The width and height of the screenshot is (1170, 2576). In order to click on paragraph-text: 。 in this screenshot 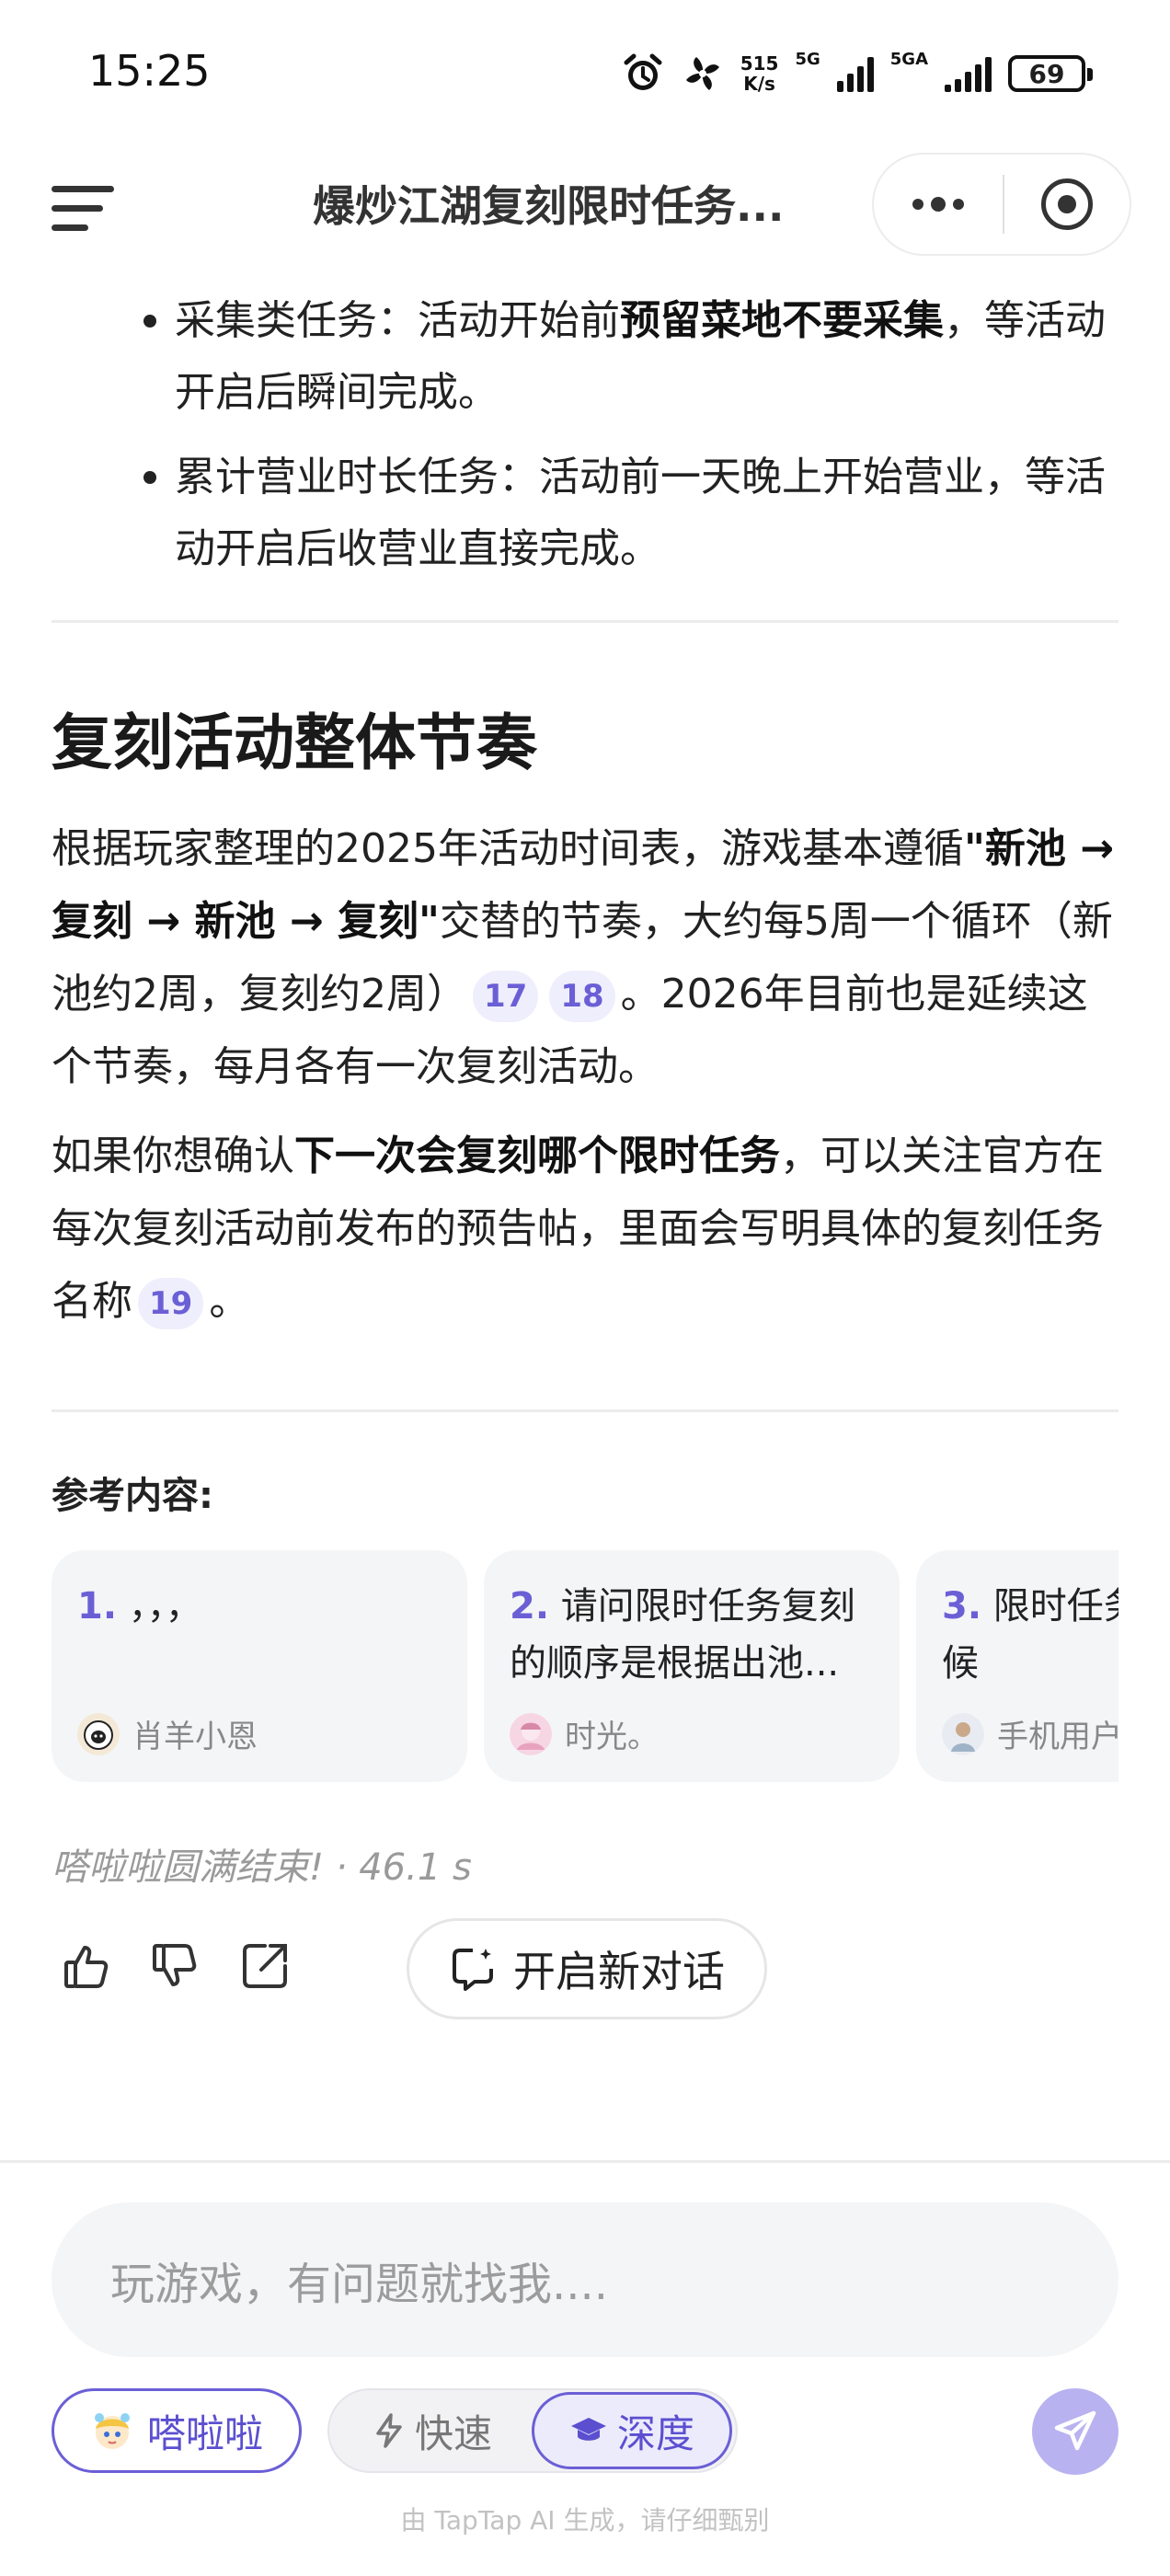, I will do `click(229, 1301)`.